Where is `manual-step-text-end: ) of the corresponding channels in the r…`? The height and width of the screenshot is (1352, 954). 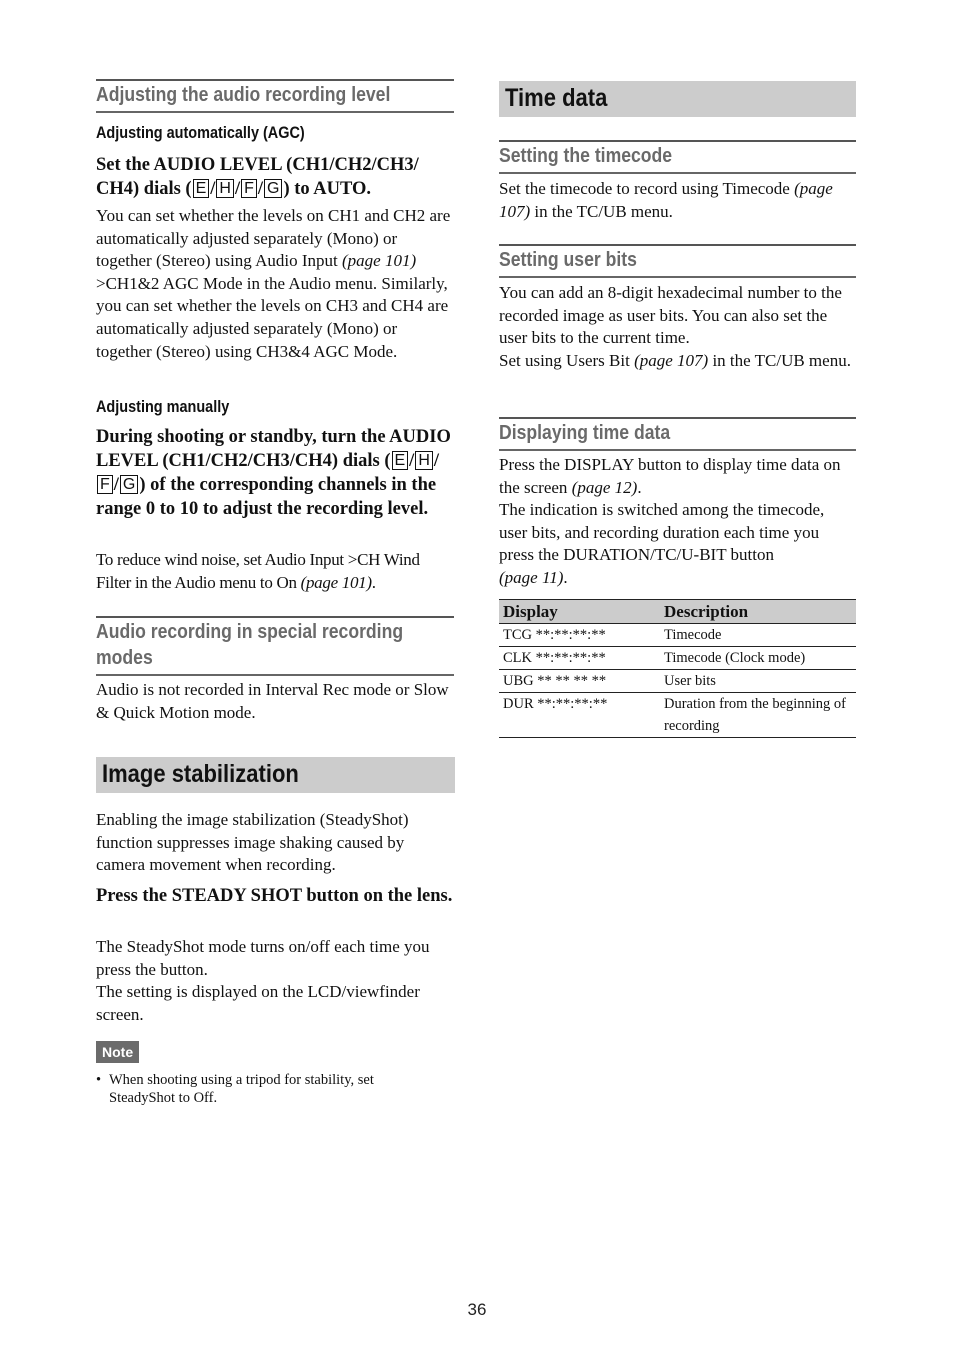
manual-step-text-end: ) of the corresponding channels in the r… is located at coordinates (266, 497).